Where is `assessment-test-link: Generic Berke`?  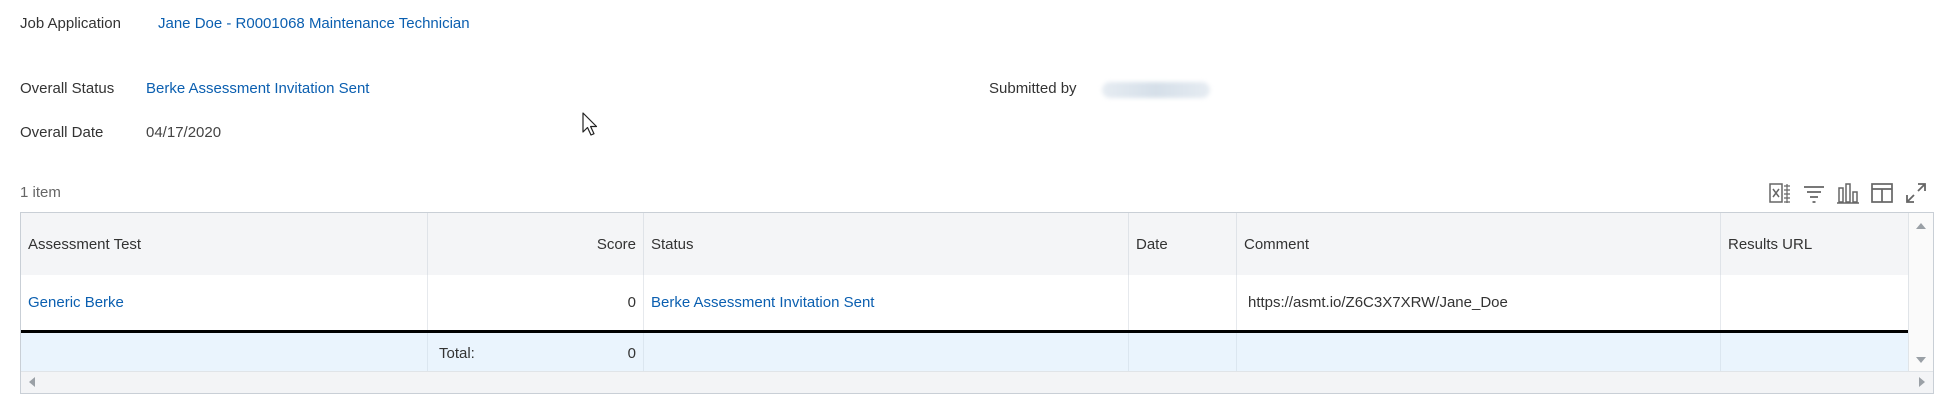
assessment-test-link: Generic Berke is located at coordinates (76, 302).